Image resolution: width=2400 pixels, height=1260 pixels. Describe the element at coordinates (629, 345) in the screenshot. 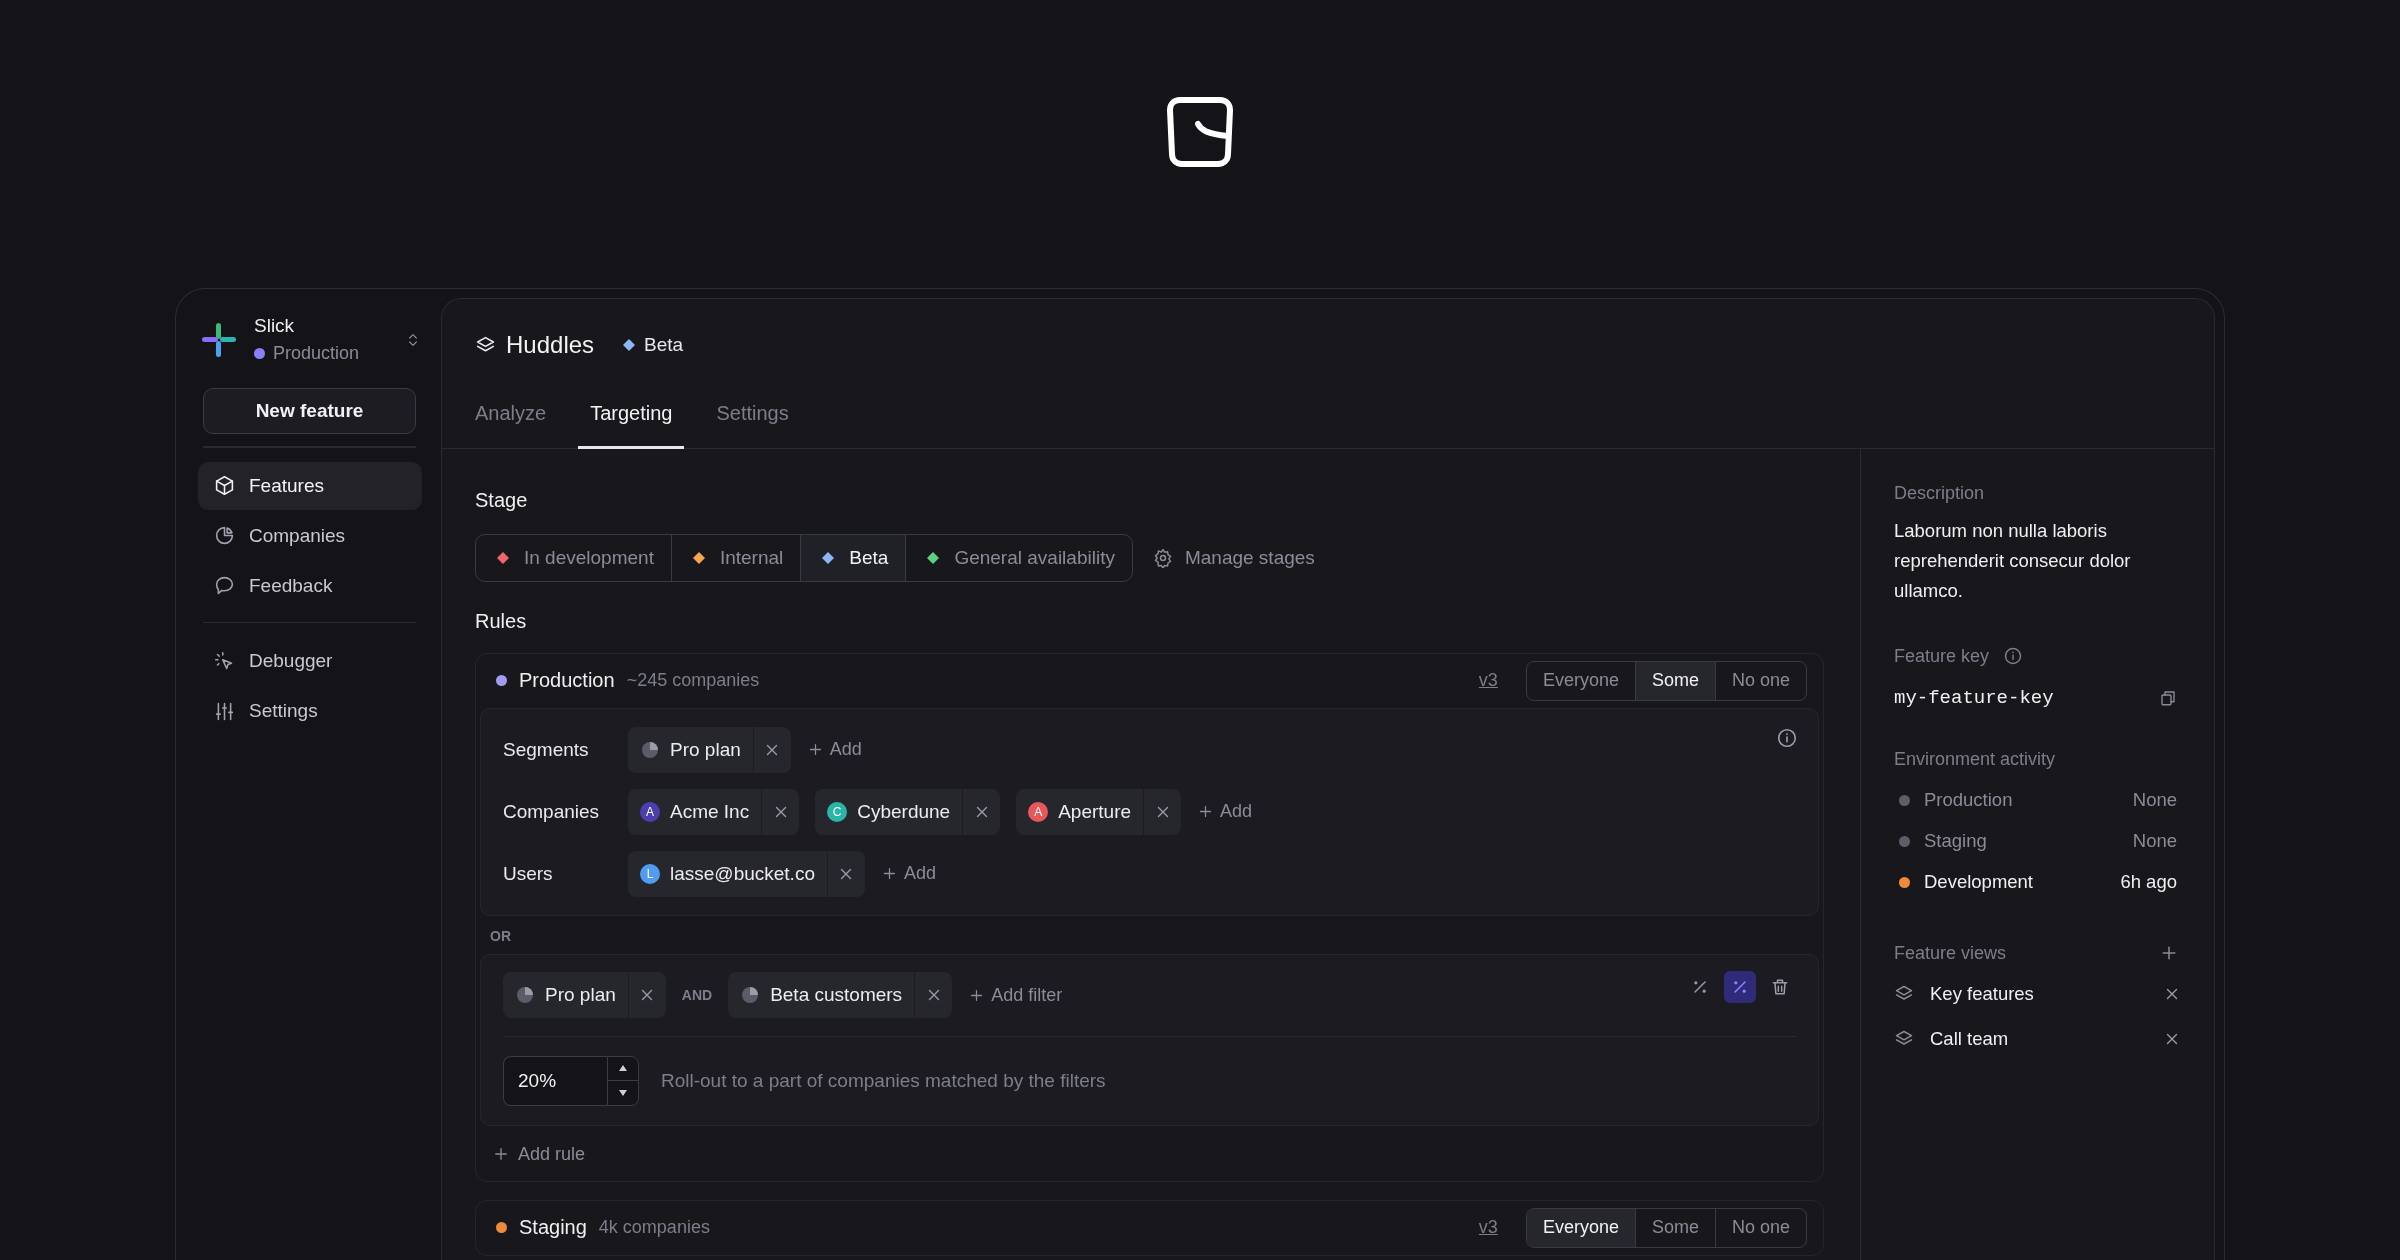

I see `diamond-icon` at that location.